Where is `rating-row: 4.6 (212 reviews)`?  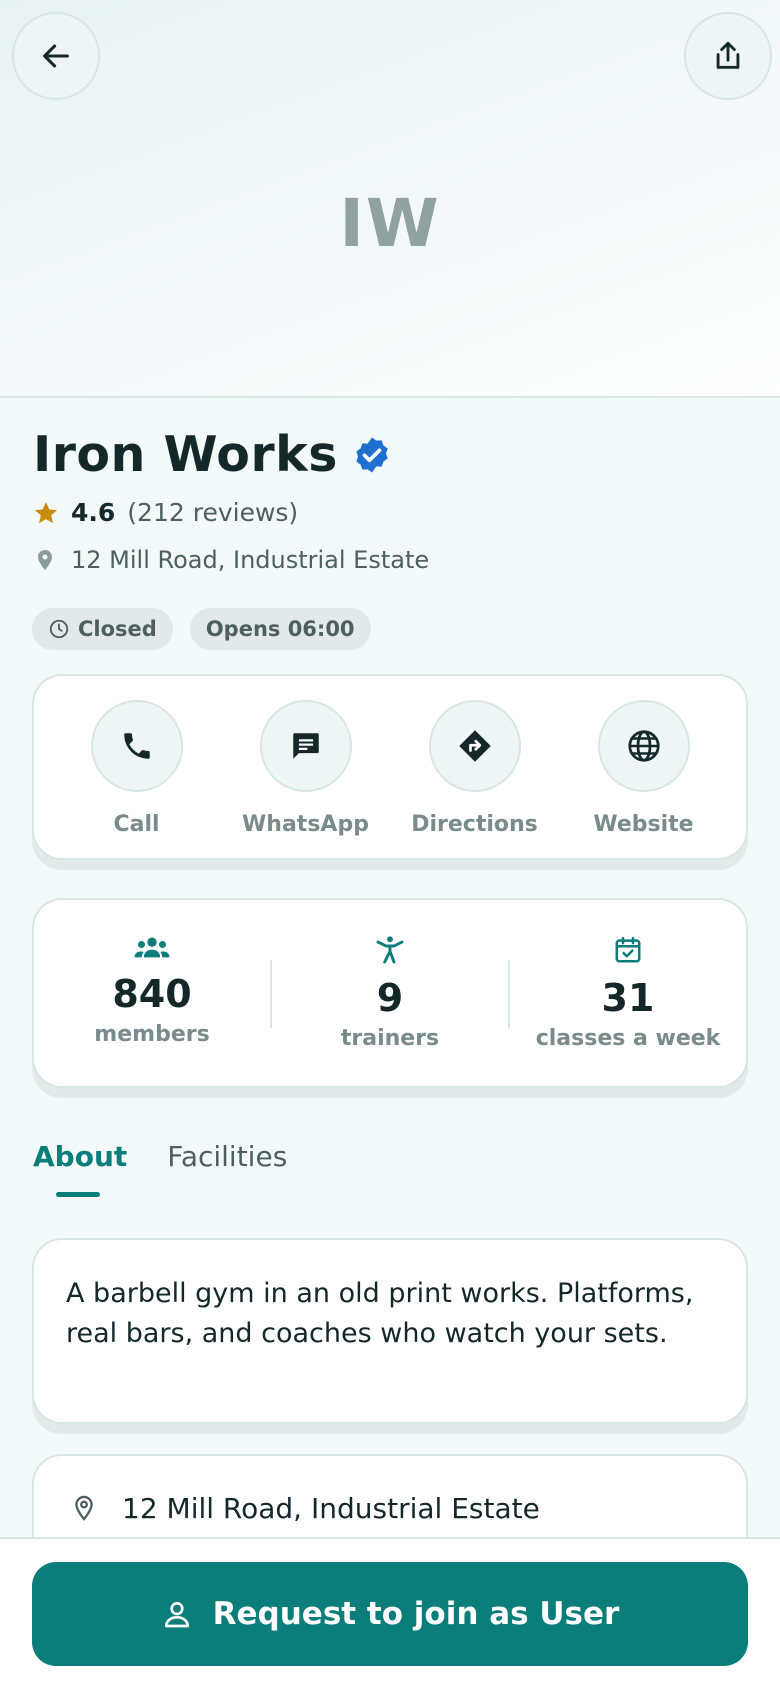 rating-row: 4.6 (212 reviews) is located at coordinates (165, 512).